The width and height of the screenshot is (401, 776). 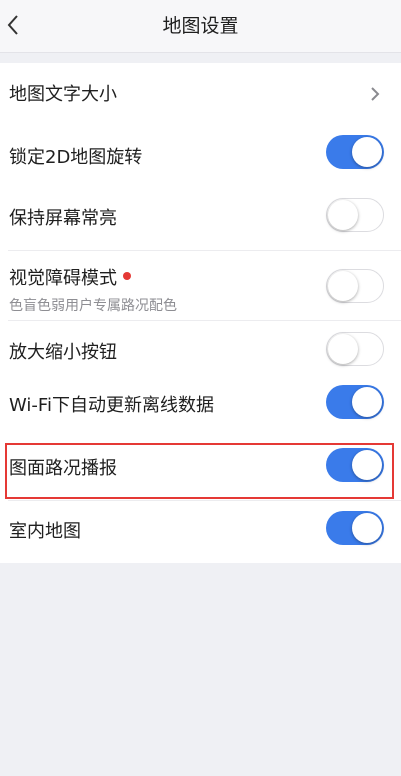 I want to click on setting-row-wifi-offline-update: Wi-Fi下自动更新离线数据, so click(x=200, y=405).